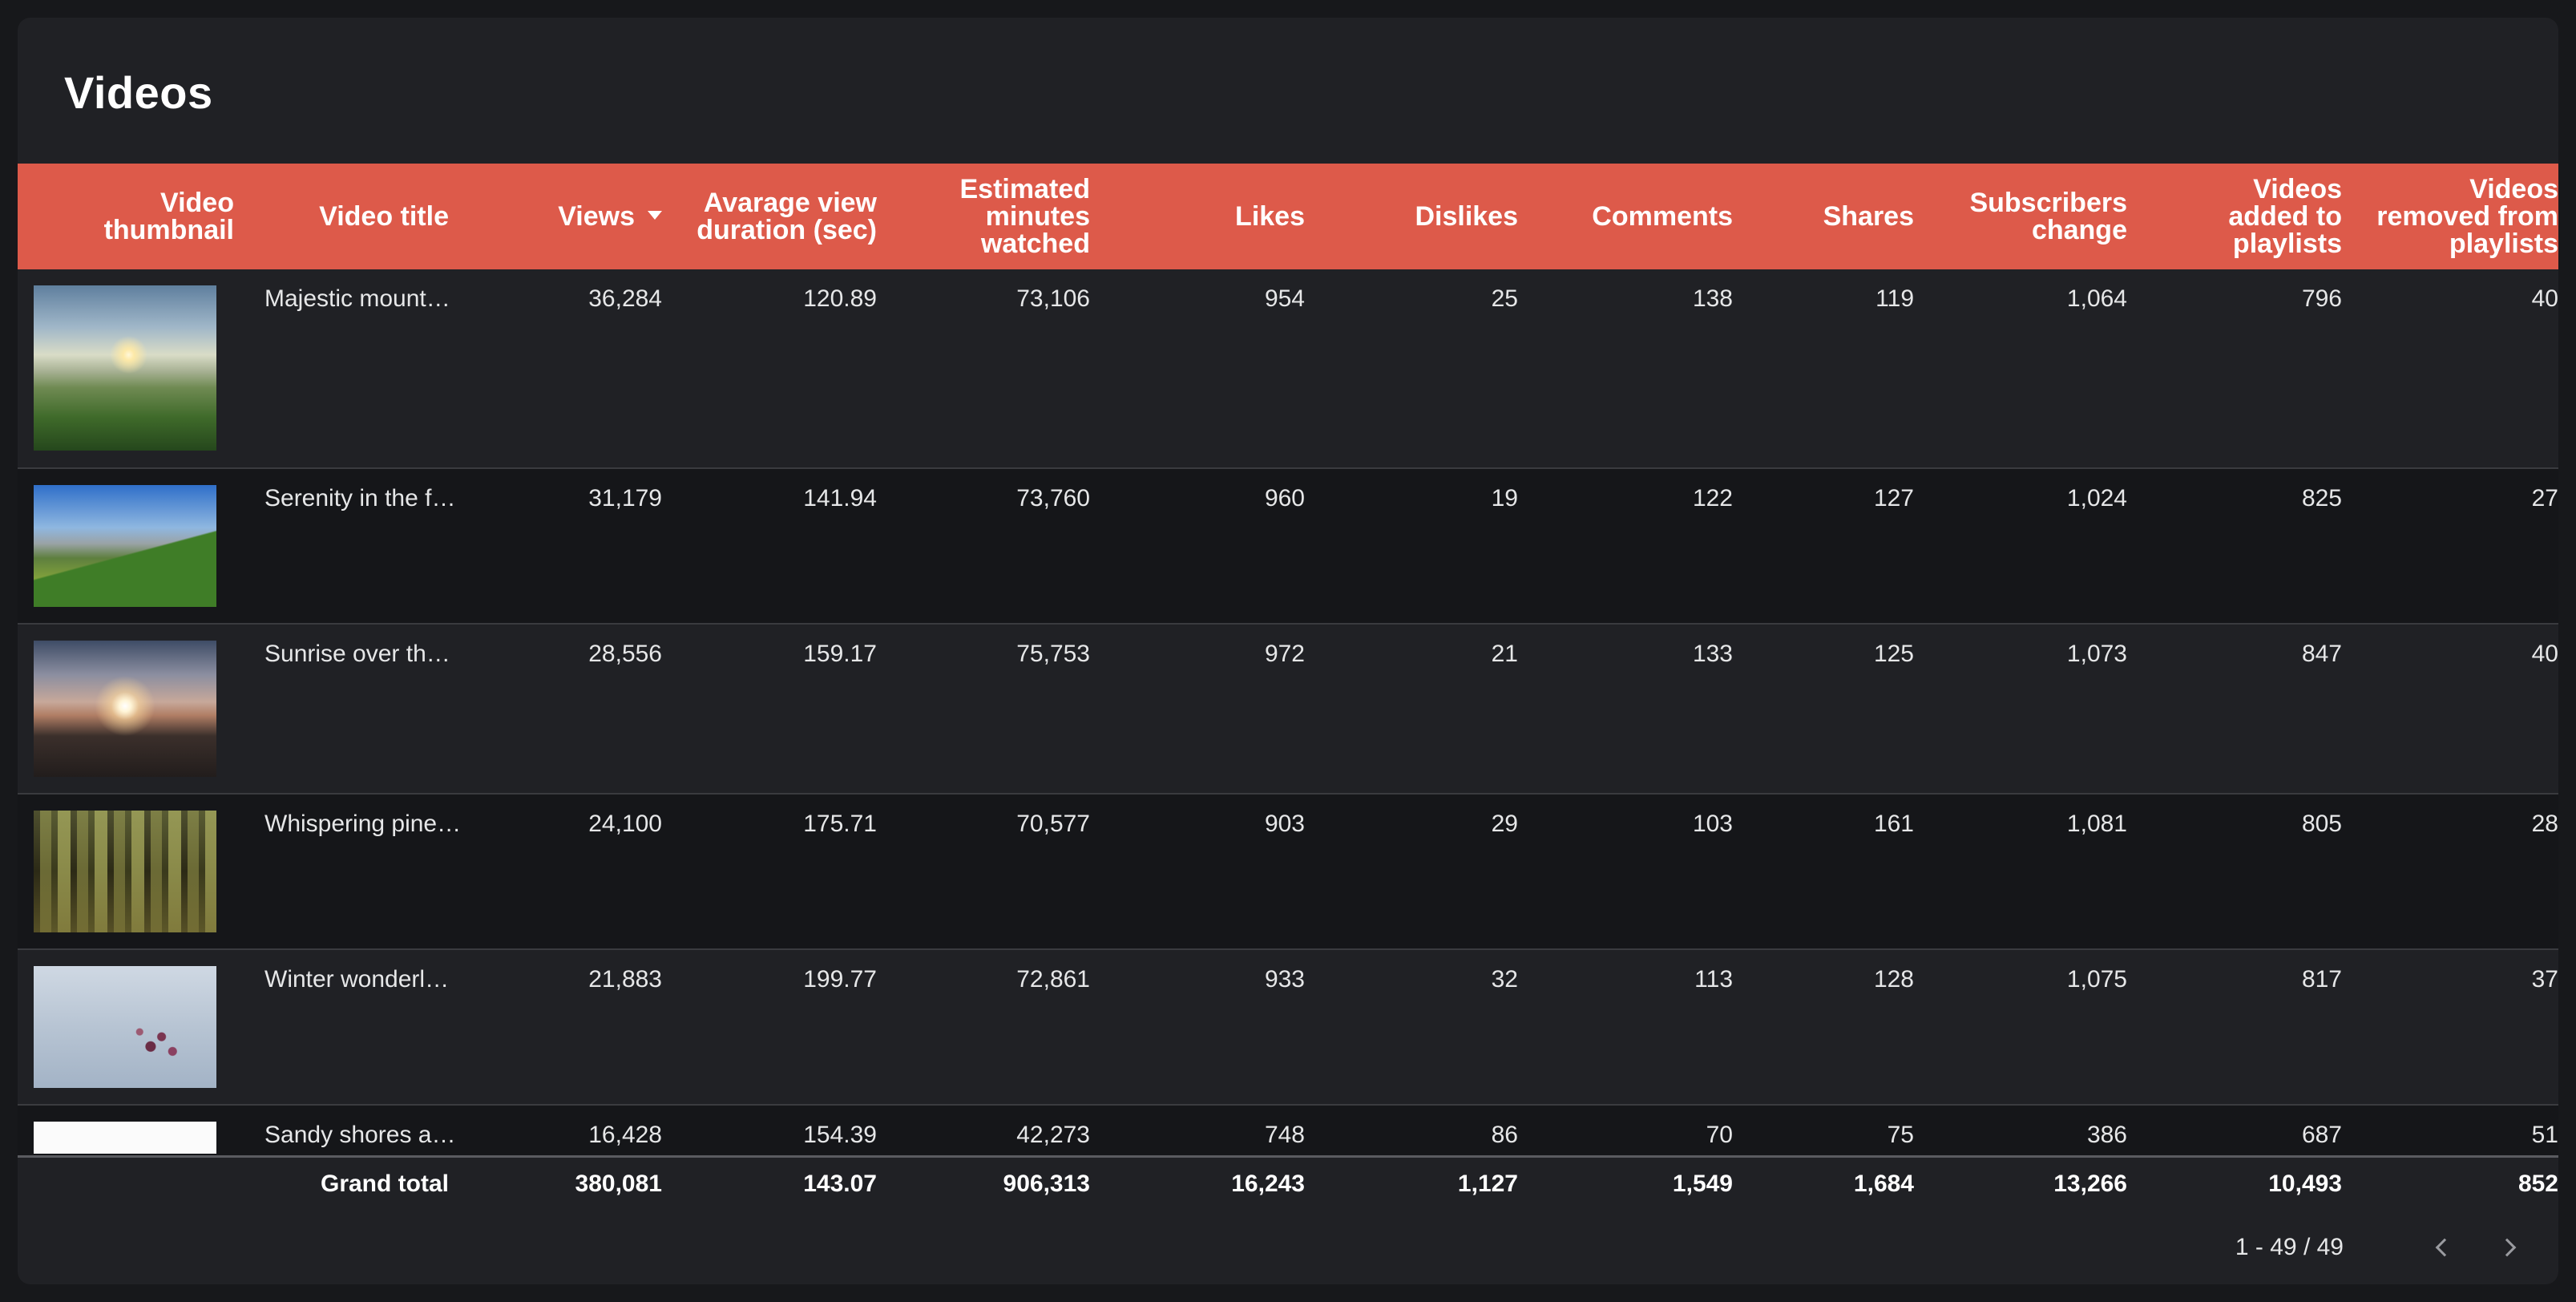  What do you see at coordinates (571, 872) in the screenshot?
I see `views-value: 24,100` at bounding box center [571, 872].